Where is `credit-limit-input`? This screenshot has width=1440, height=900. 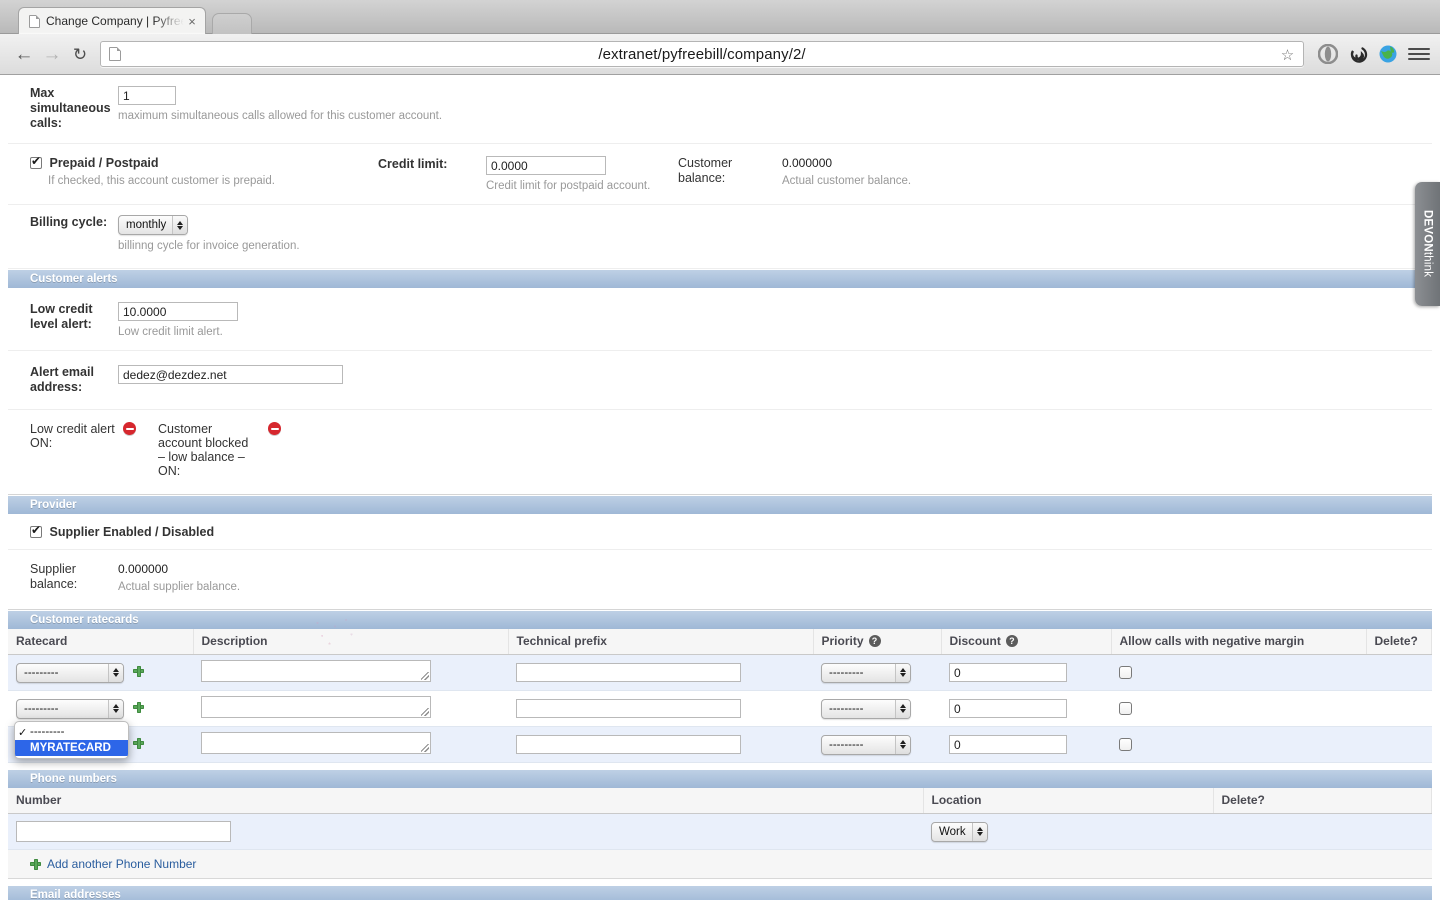 credit-limit-input is located at coordinates (546, 165).